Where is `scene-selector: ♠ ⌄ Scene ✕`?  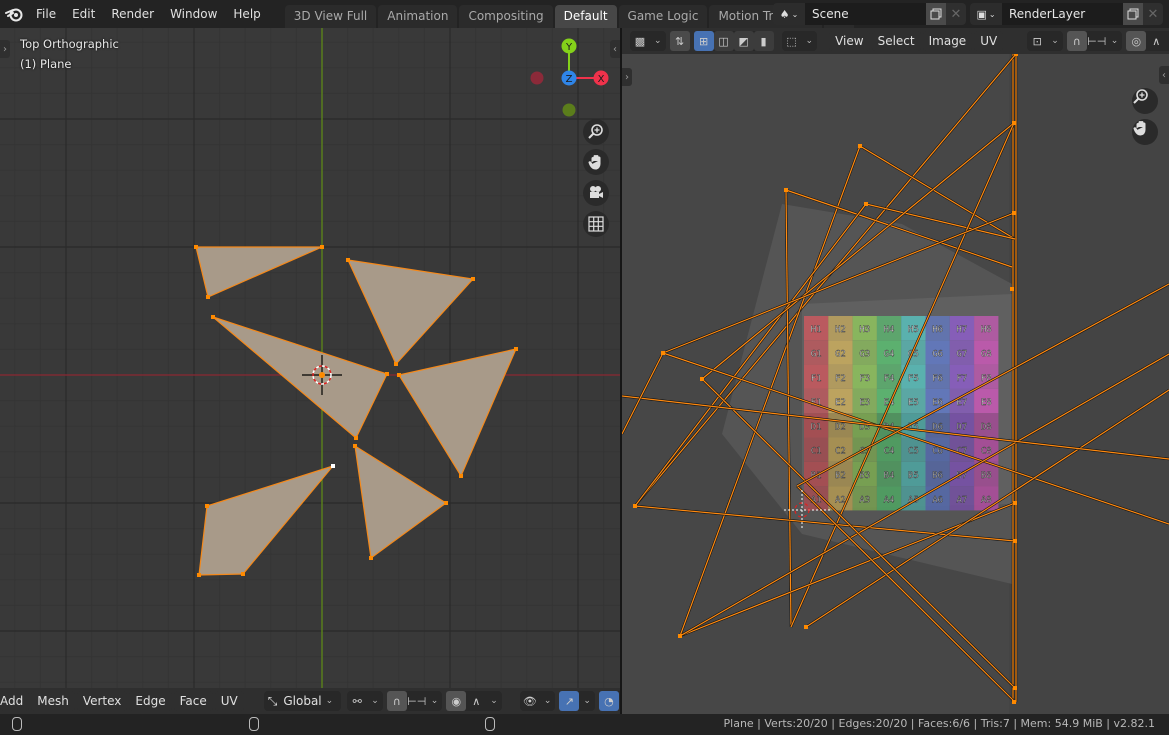
scene-selector: ♠ ⌄ Scene ✕ is located at coordinates (869, 14).